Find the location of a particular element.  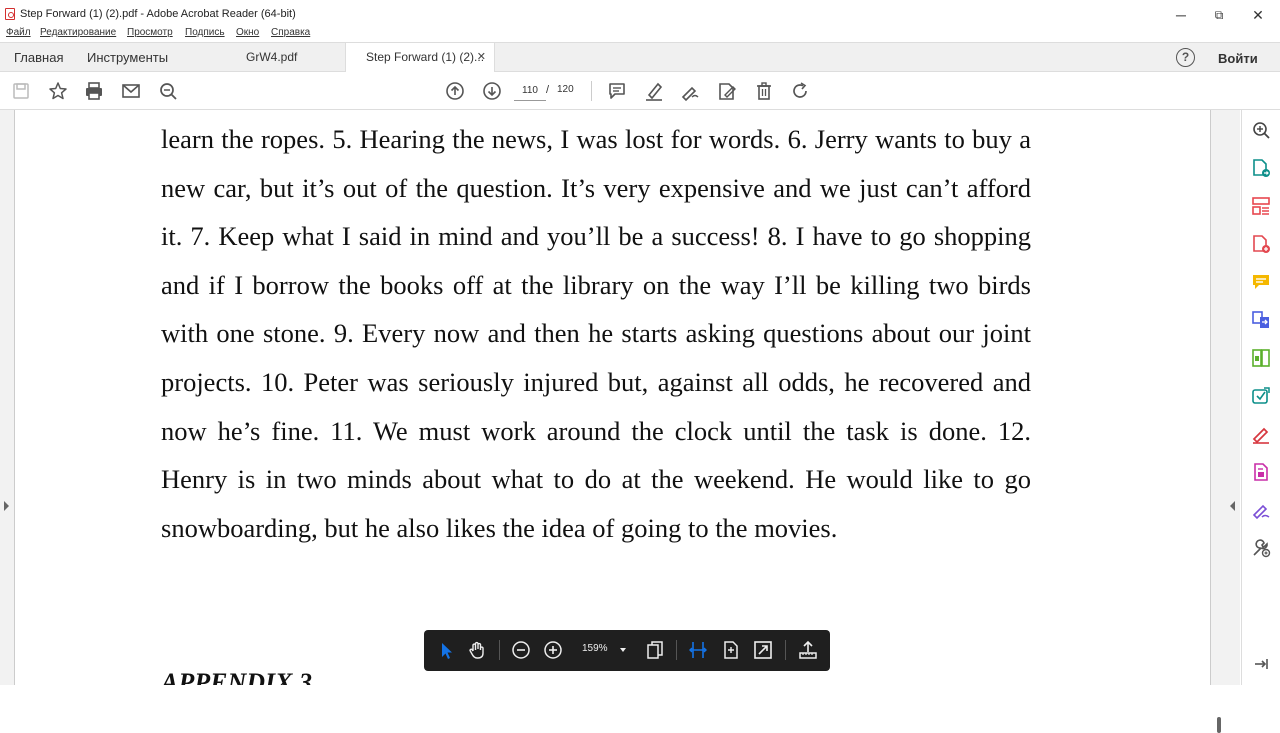

page-up-icon is located at coordinates (455, 91).